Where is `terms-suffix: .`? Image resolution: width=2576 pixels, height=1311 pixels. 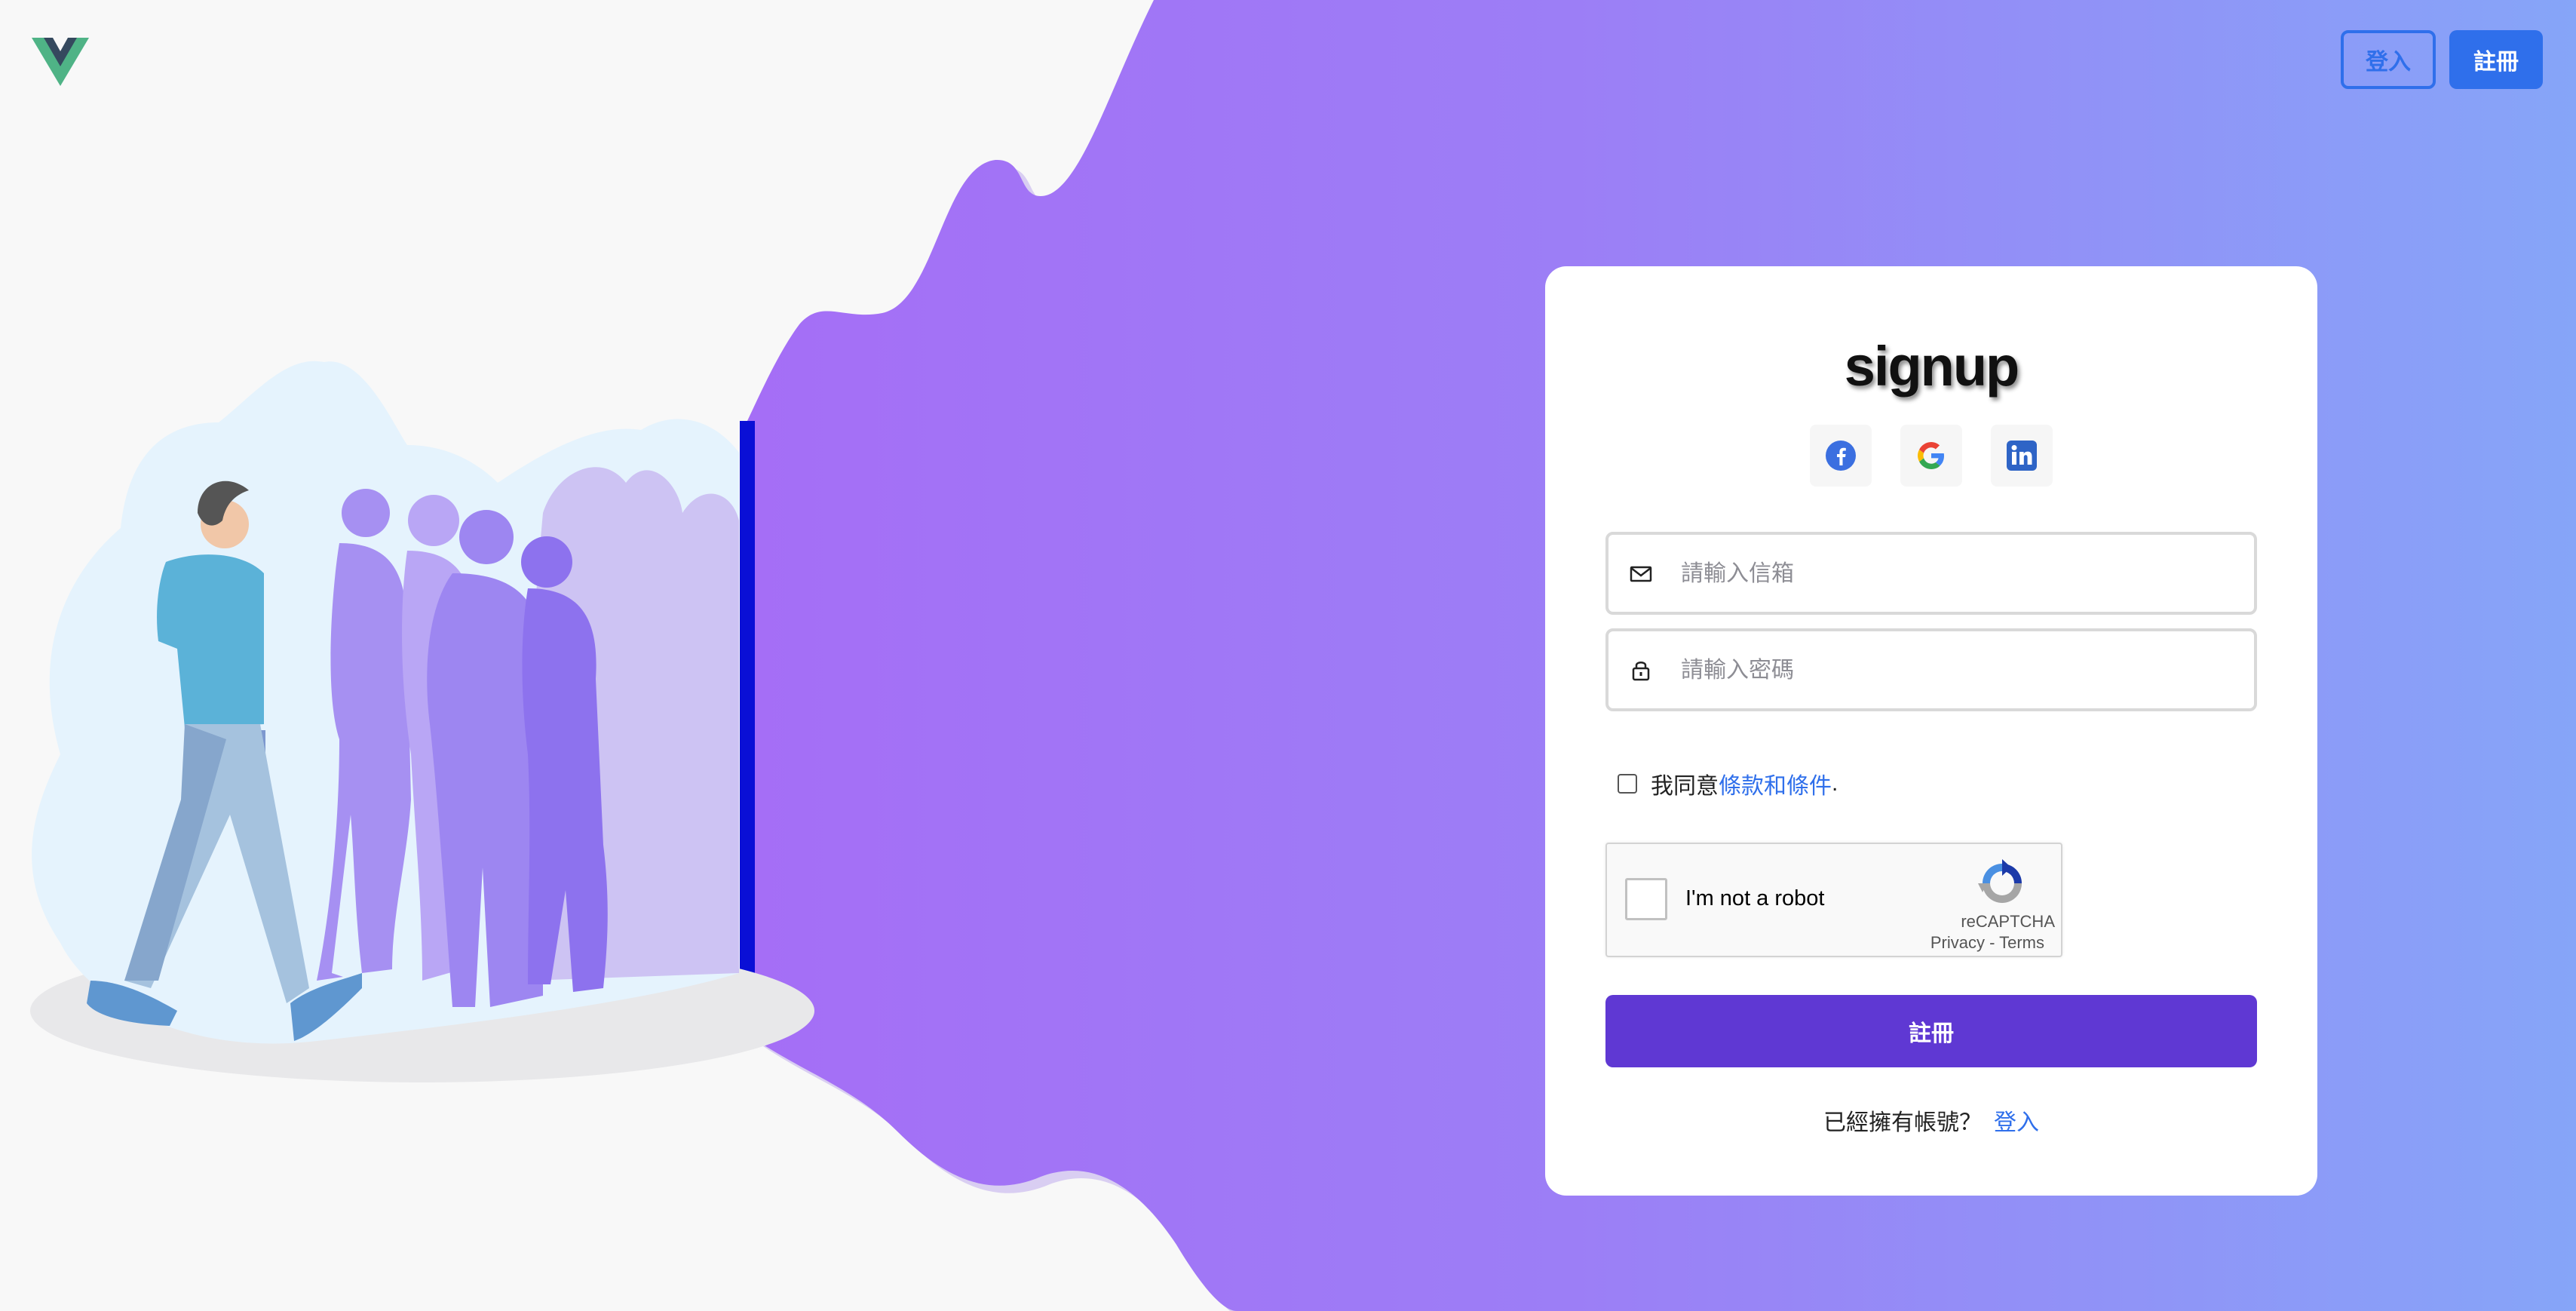 terms-suffix: . is located at coordinates (1835, 783).